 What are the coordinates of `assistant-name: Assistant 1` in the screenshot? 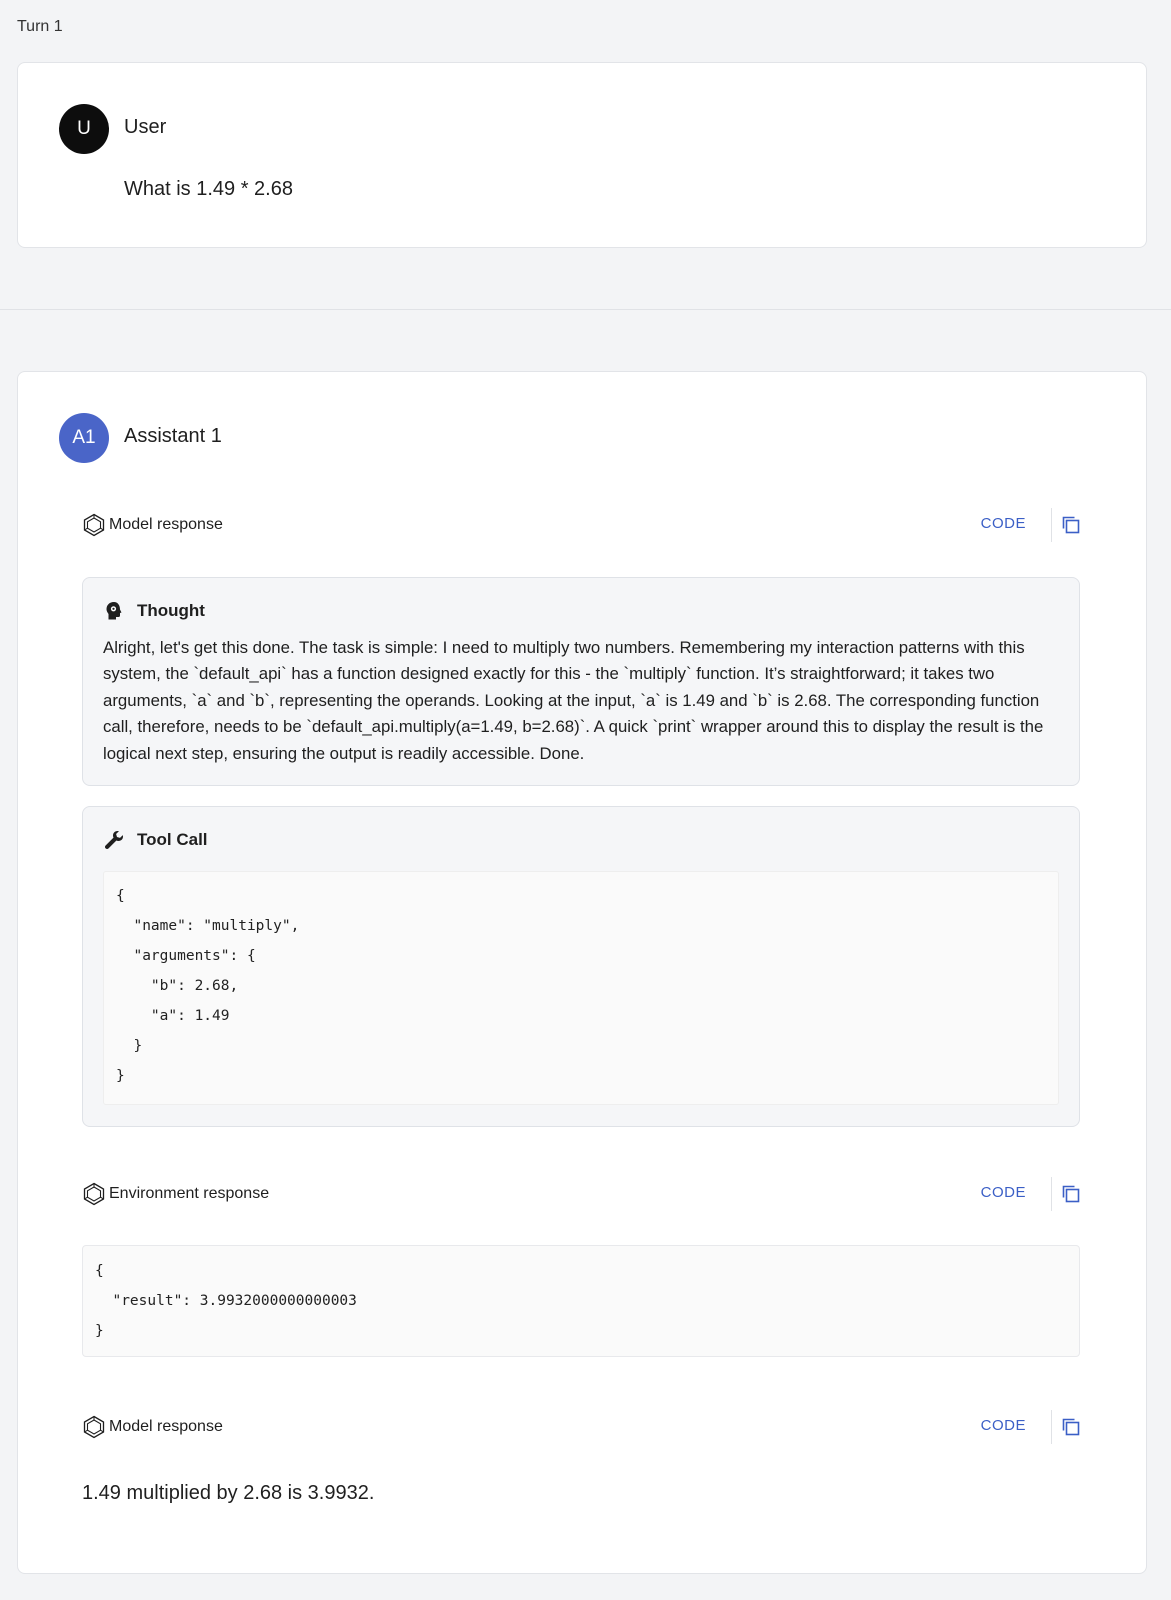 It's located at (173, 436).